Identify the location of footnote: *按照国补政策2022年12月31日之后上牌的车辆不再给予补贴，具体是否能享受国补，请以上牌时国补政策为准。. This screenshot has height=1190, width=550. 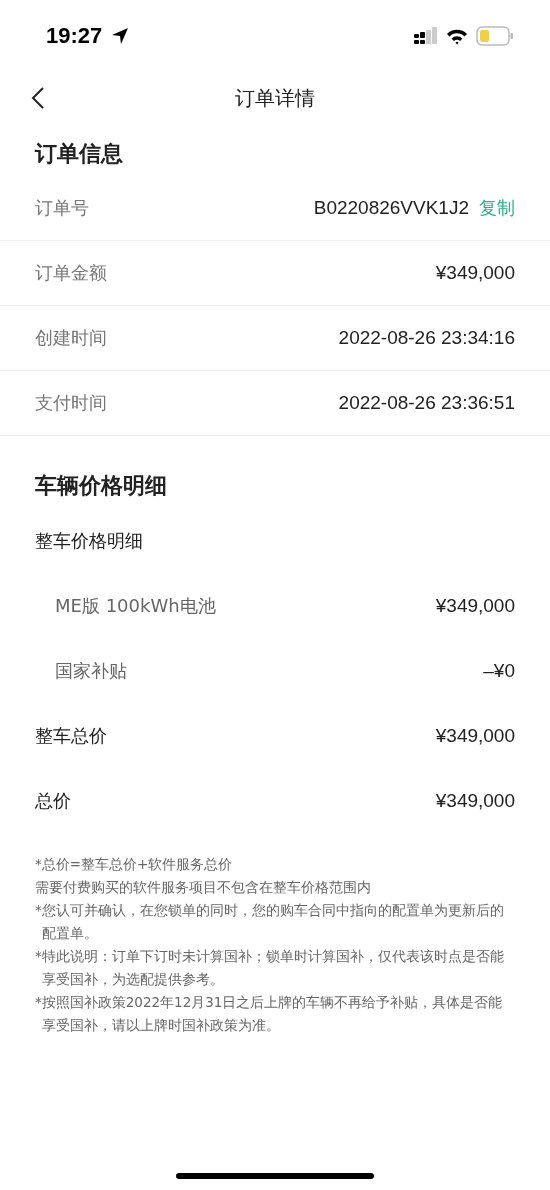
(269, 1014).